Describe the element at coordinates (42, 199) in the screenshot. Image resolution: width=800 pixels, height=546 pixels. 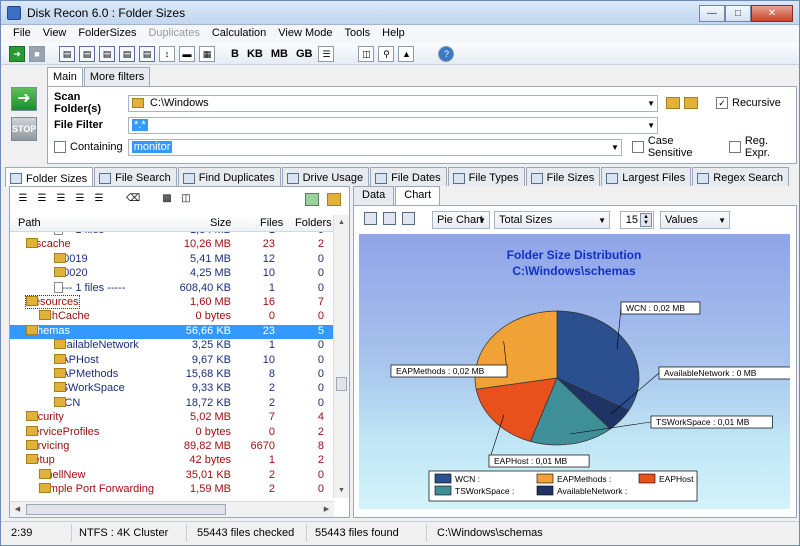
I see `expand-level-1-icon: ☰` at that location.